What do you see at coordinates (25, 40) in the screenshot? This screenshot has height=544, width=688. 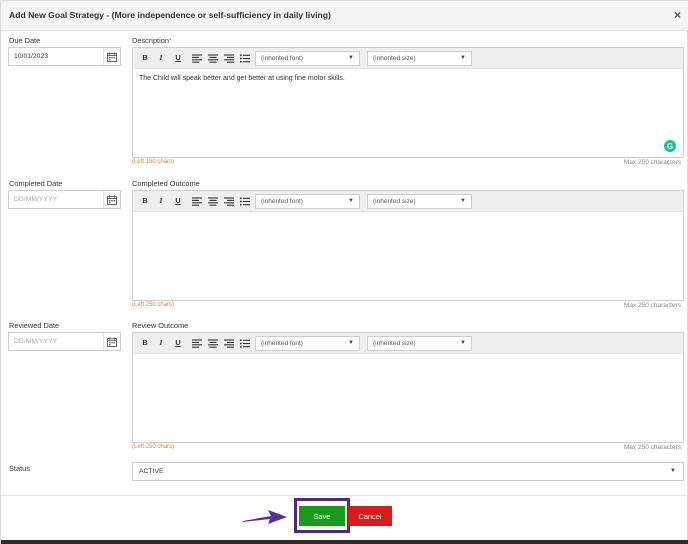 I see `due-date-label: Due Date` at bounding box center [25, 40].